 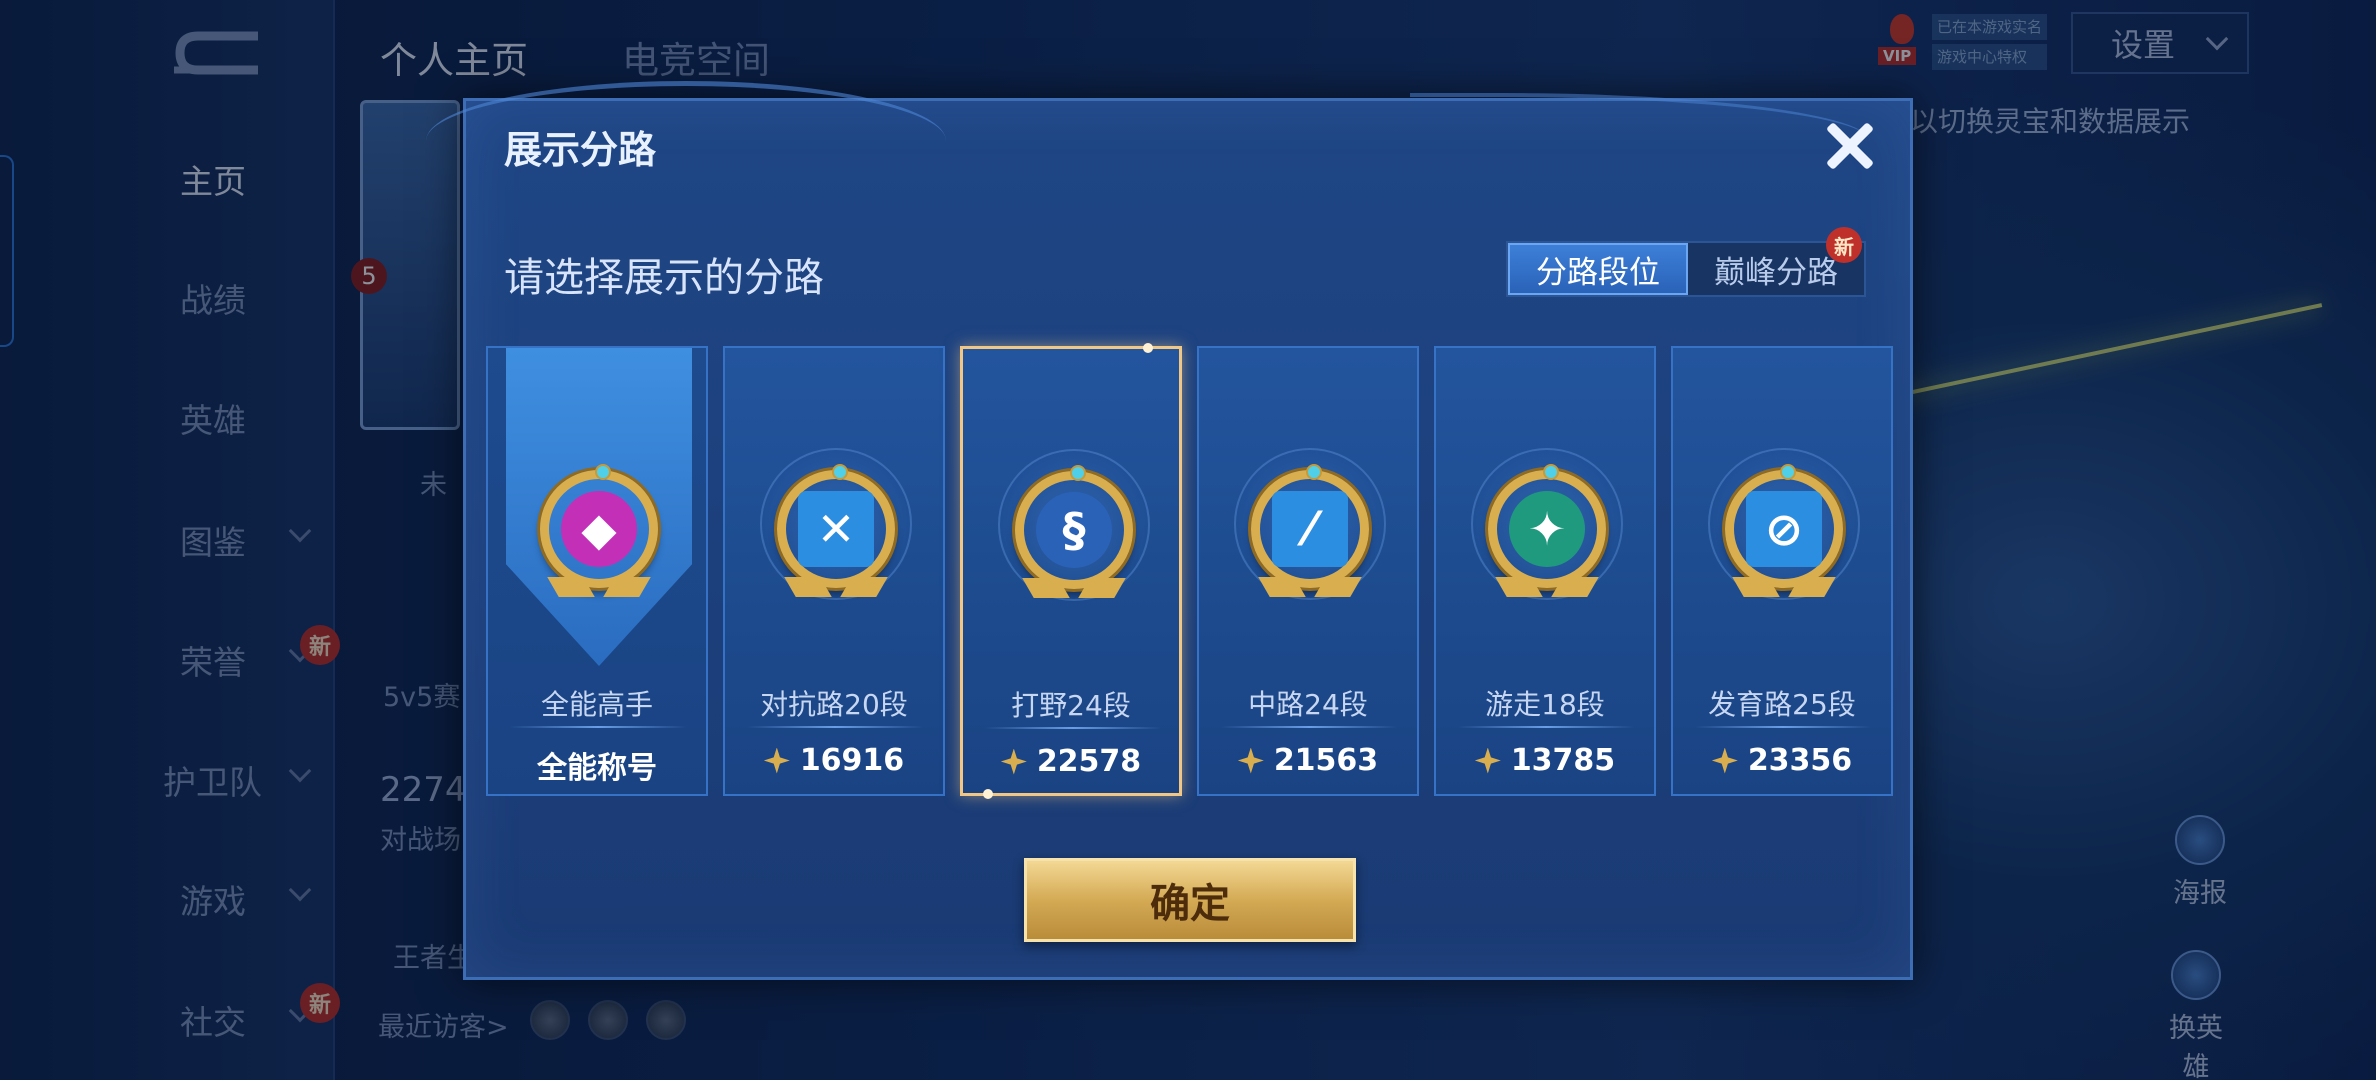 I want to click on lane-name: 全能高手, so click(x=596, y=704).